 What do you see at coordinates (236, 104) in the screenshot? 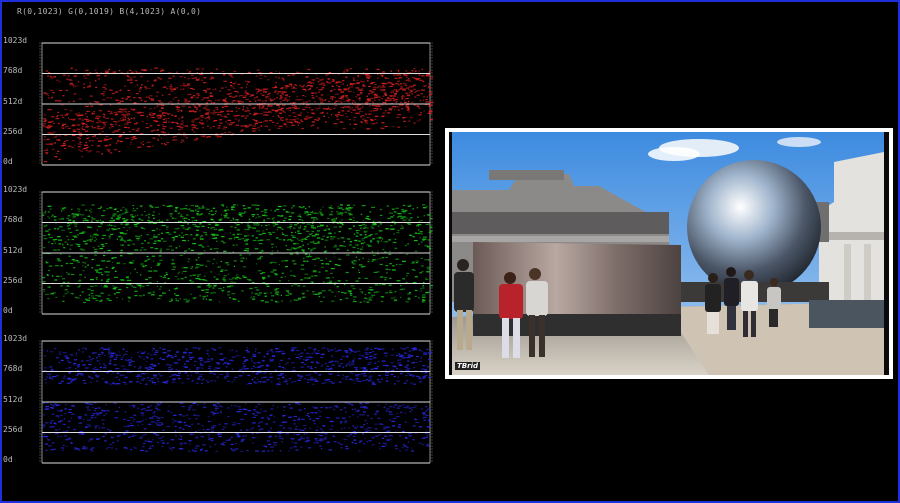
I see `red-waveform-graph` at bounding box center [236, 104].